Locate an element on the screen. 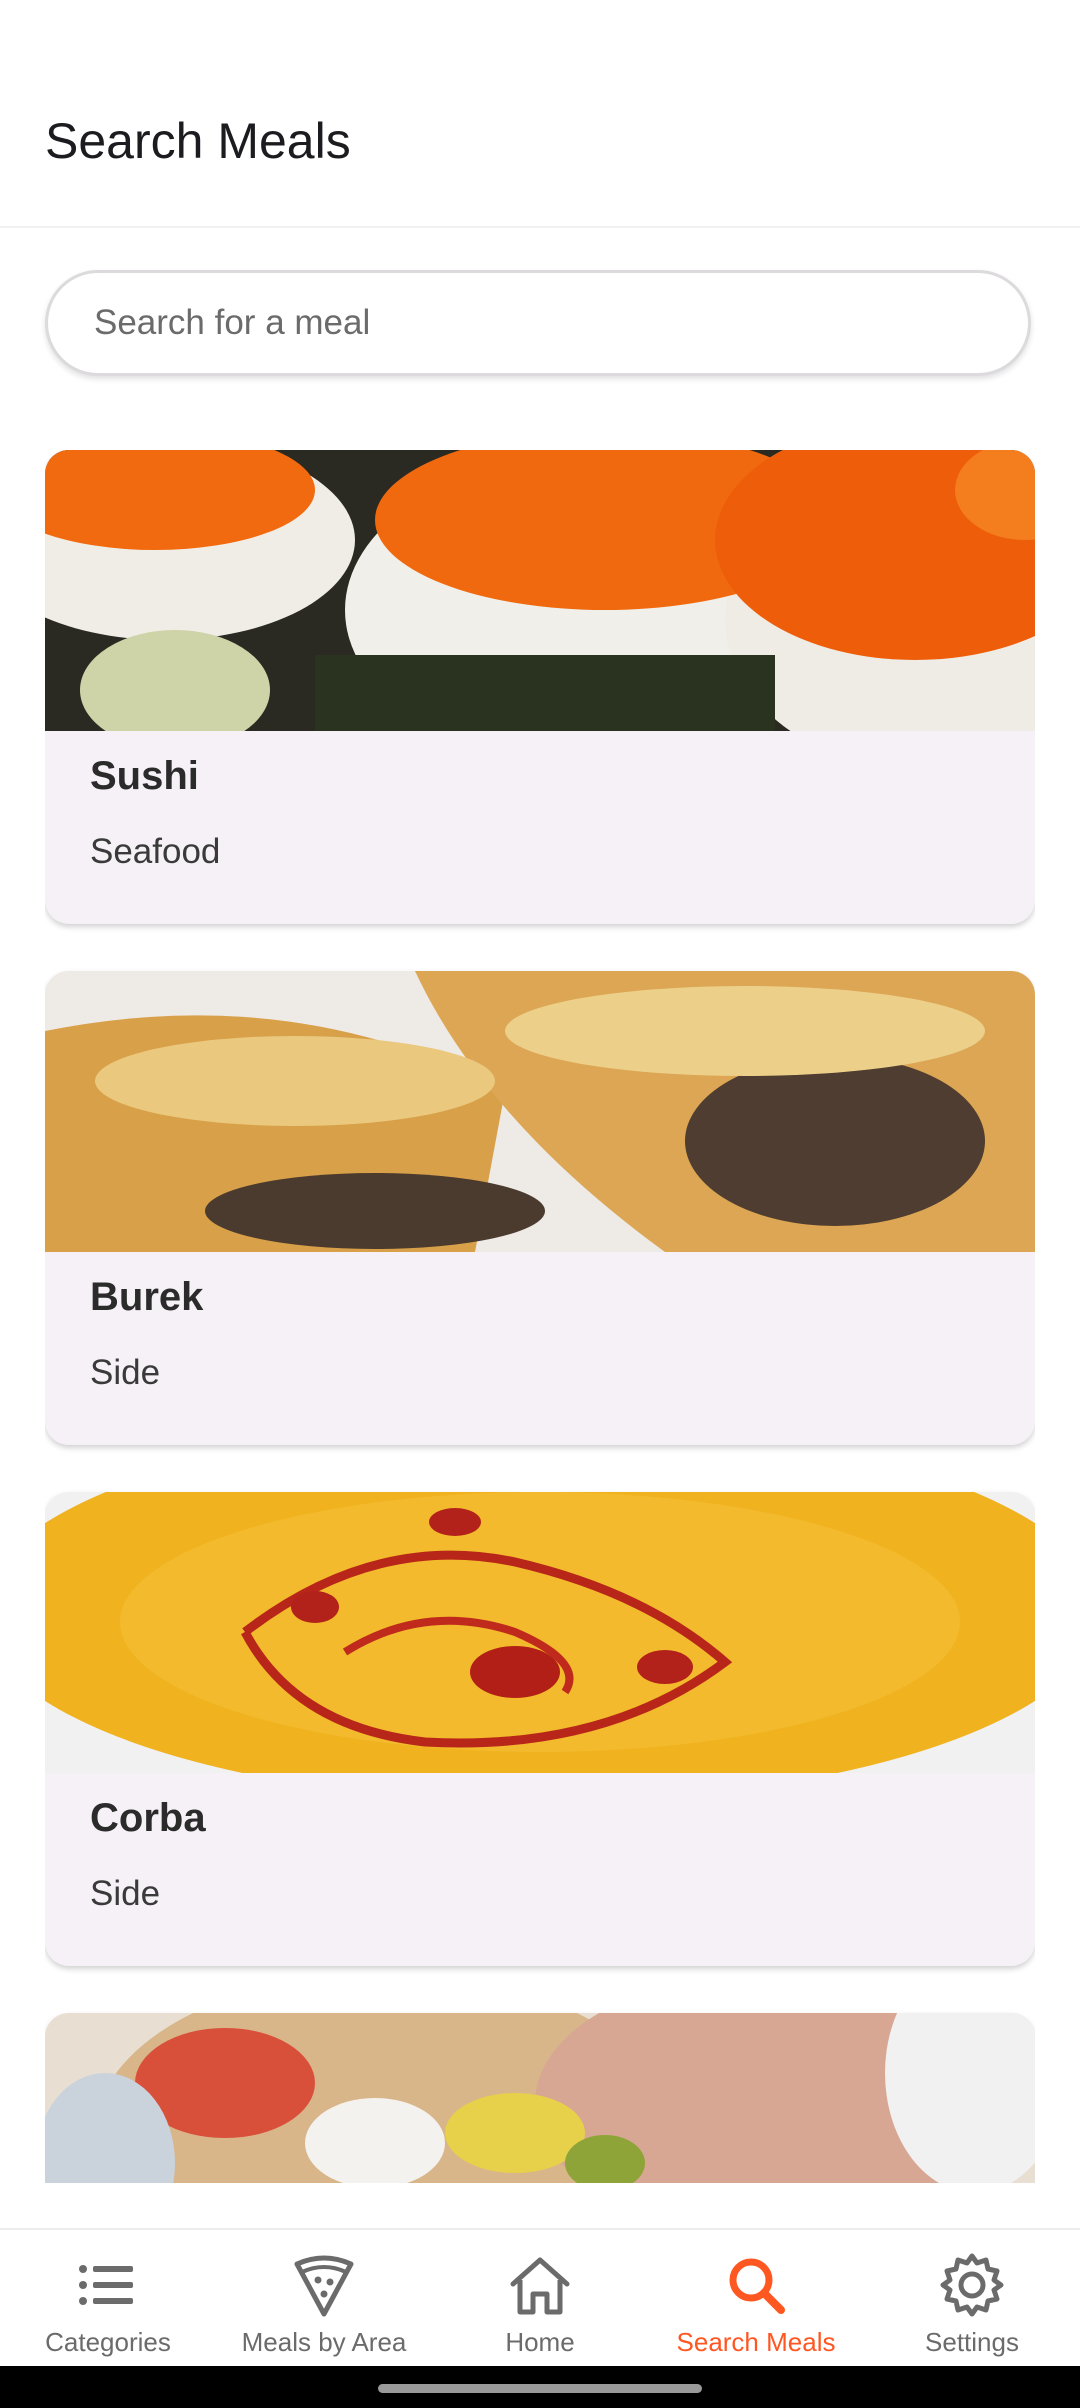 This screenshot has width=1080, height=2408. page-title: Search Meals is located at coordinates (198, 141).